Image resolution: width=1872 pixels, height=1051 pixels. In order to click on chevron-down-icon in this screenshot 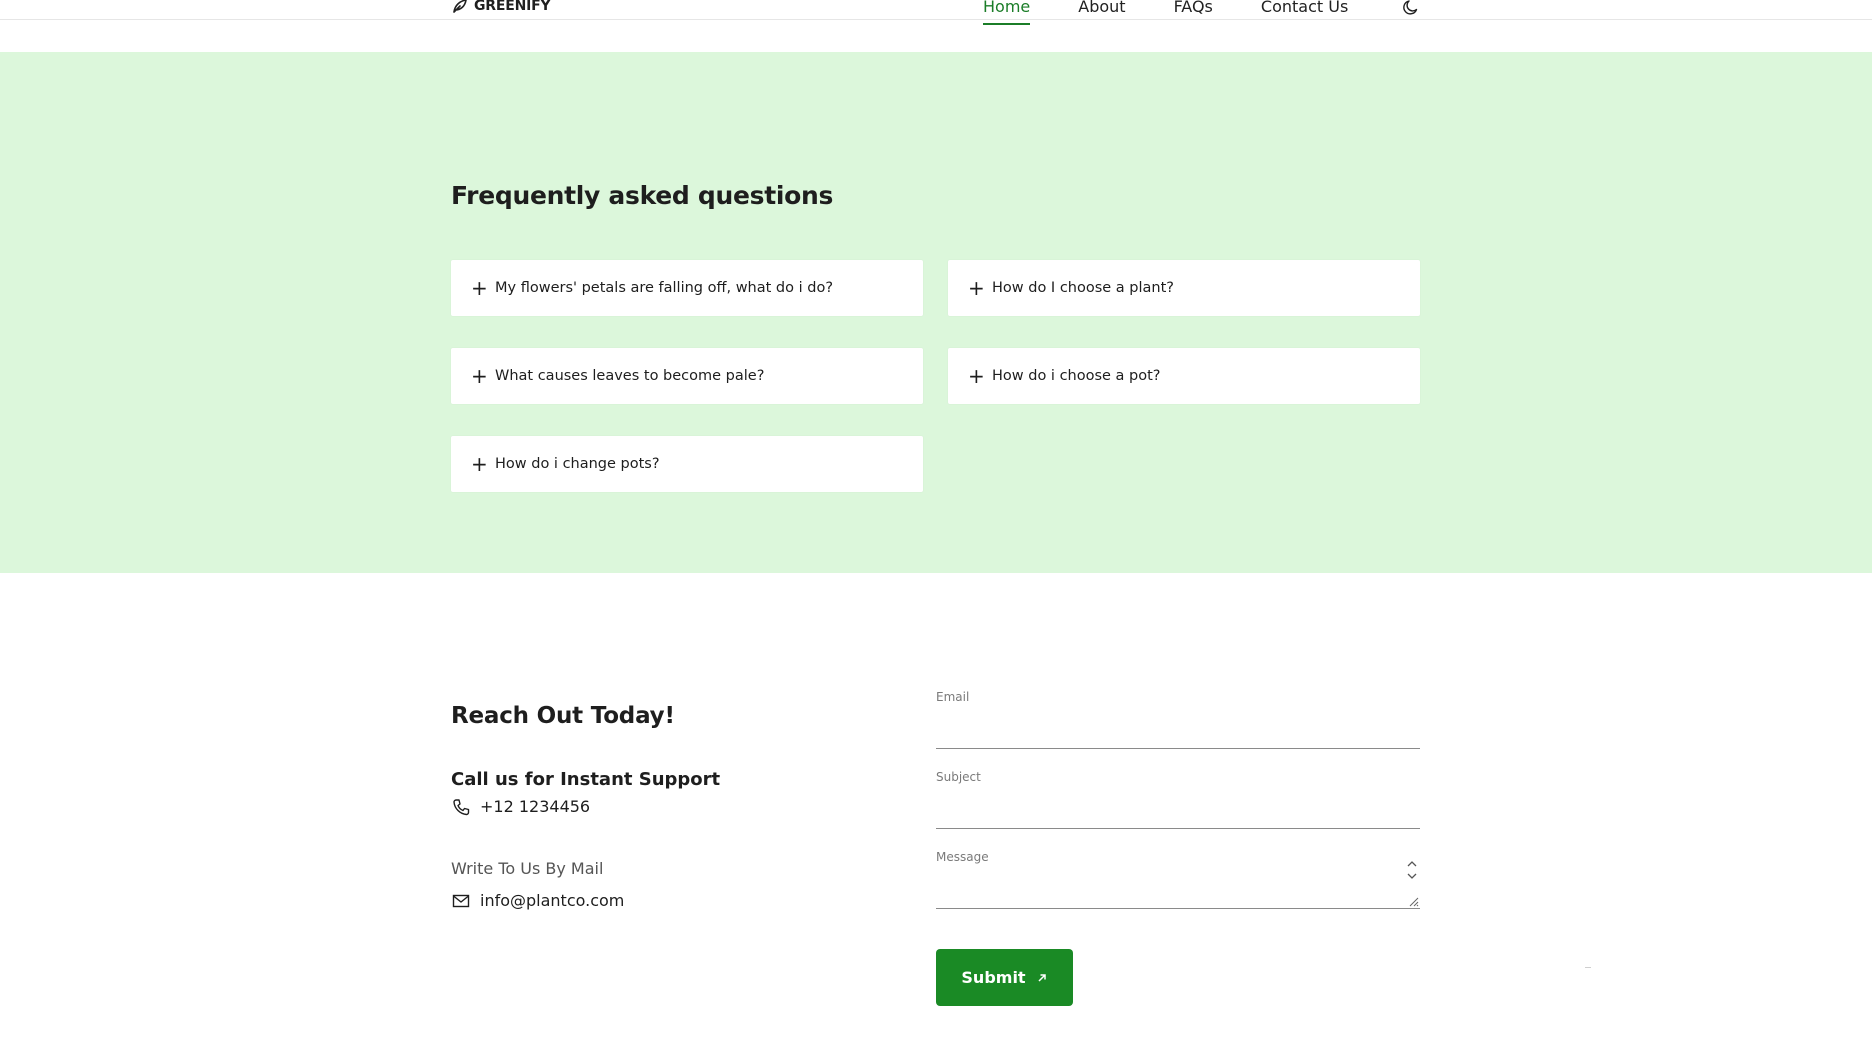, I will do `click(1412, 876)`.